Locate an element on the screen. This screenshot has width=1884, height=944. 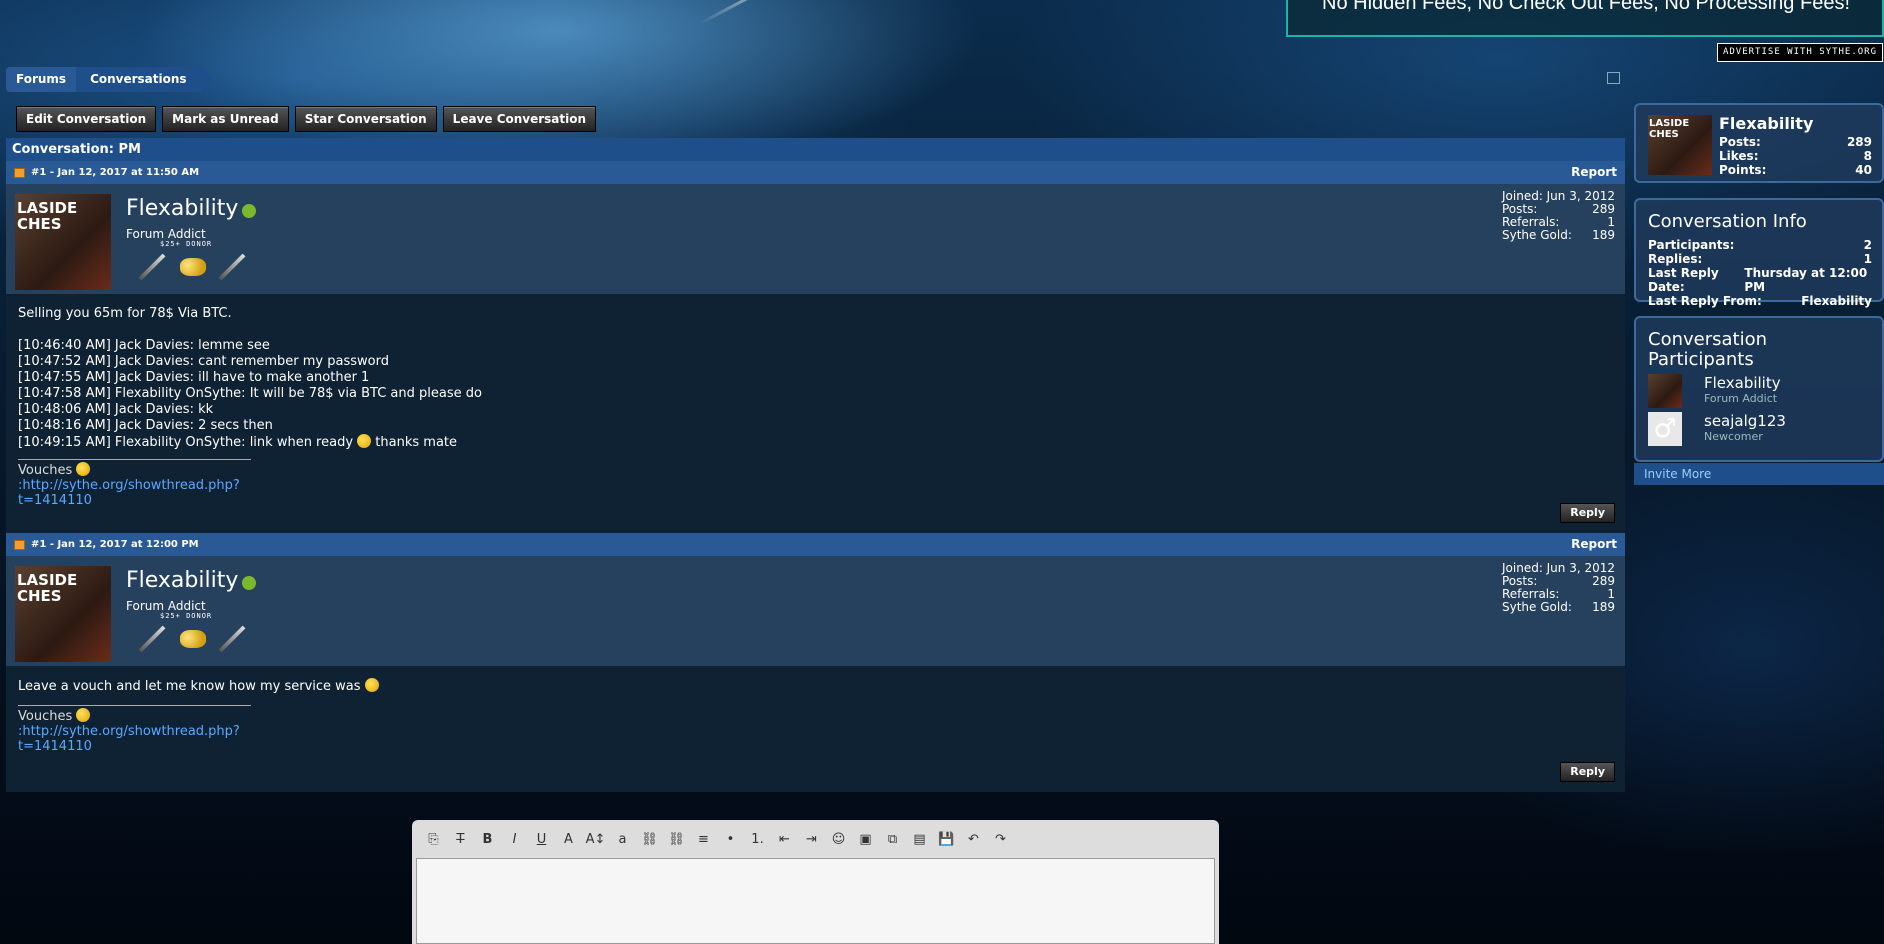
underline-icon: U is located at coordinates (541, 840).